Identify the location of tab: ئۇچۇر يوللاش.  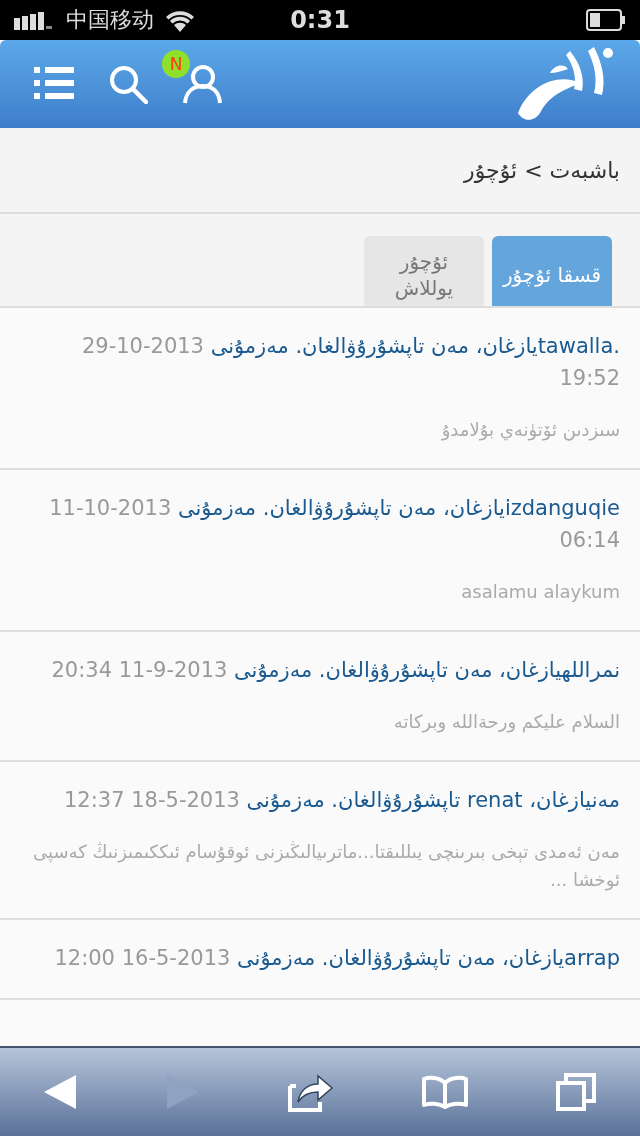
(424, 271).